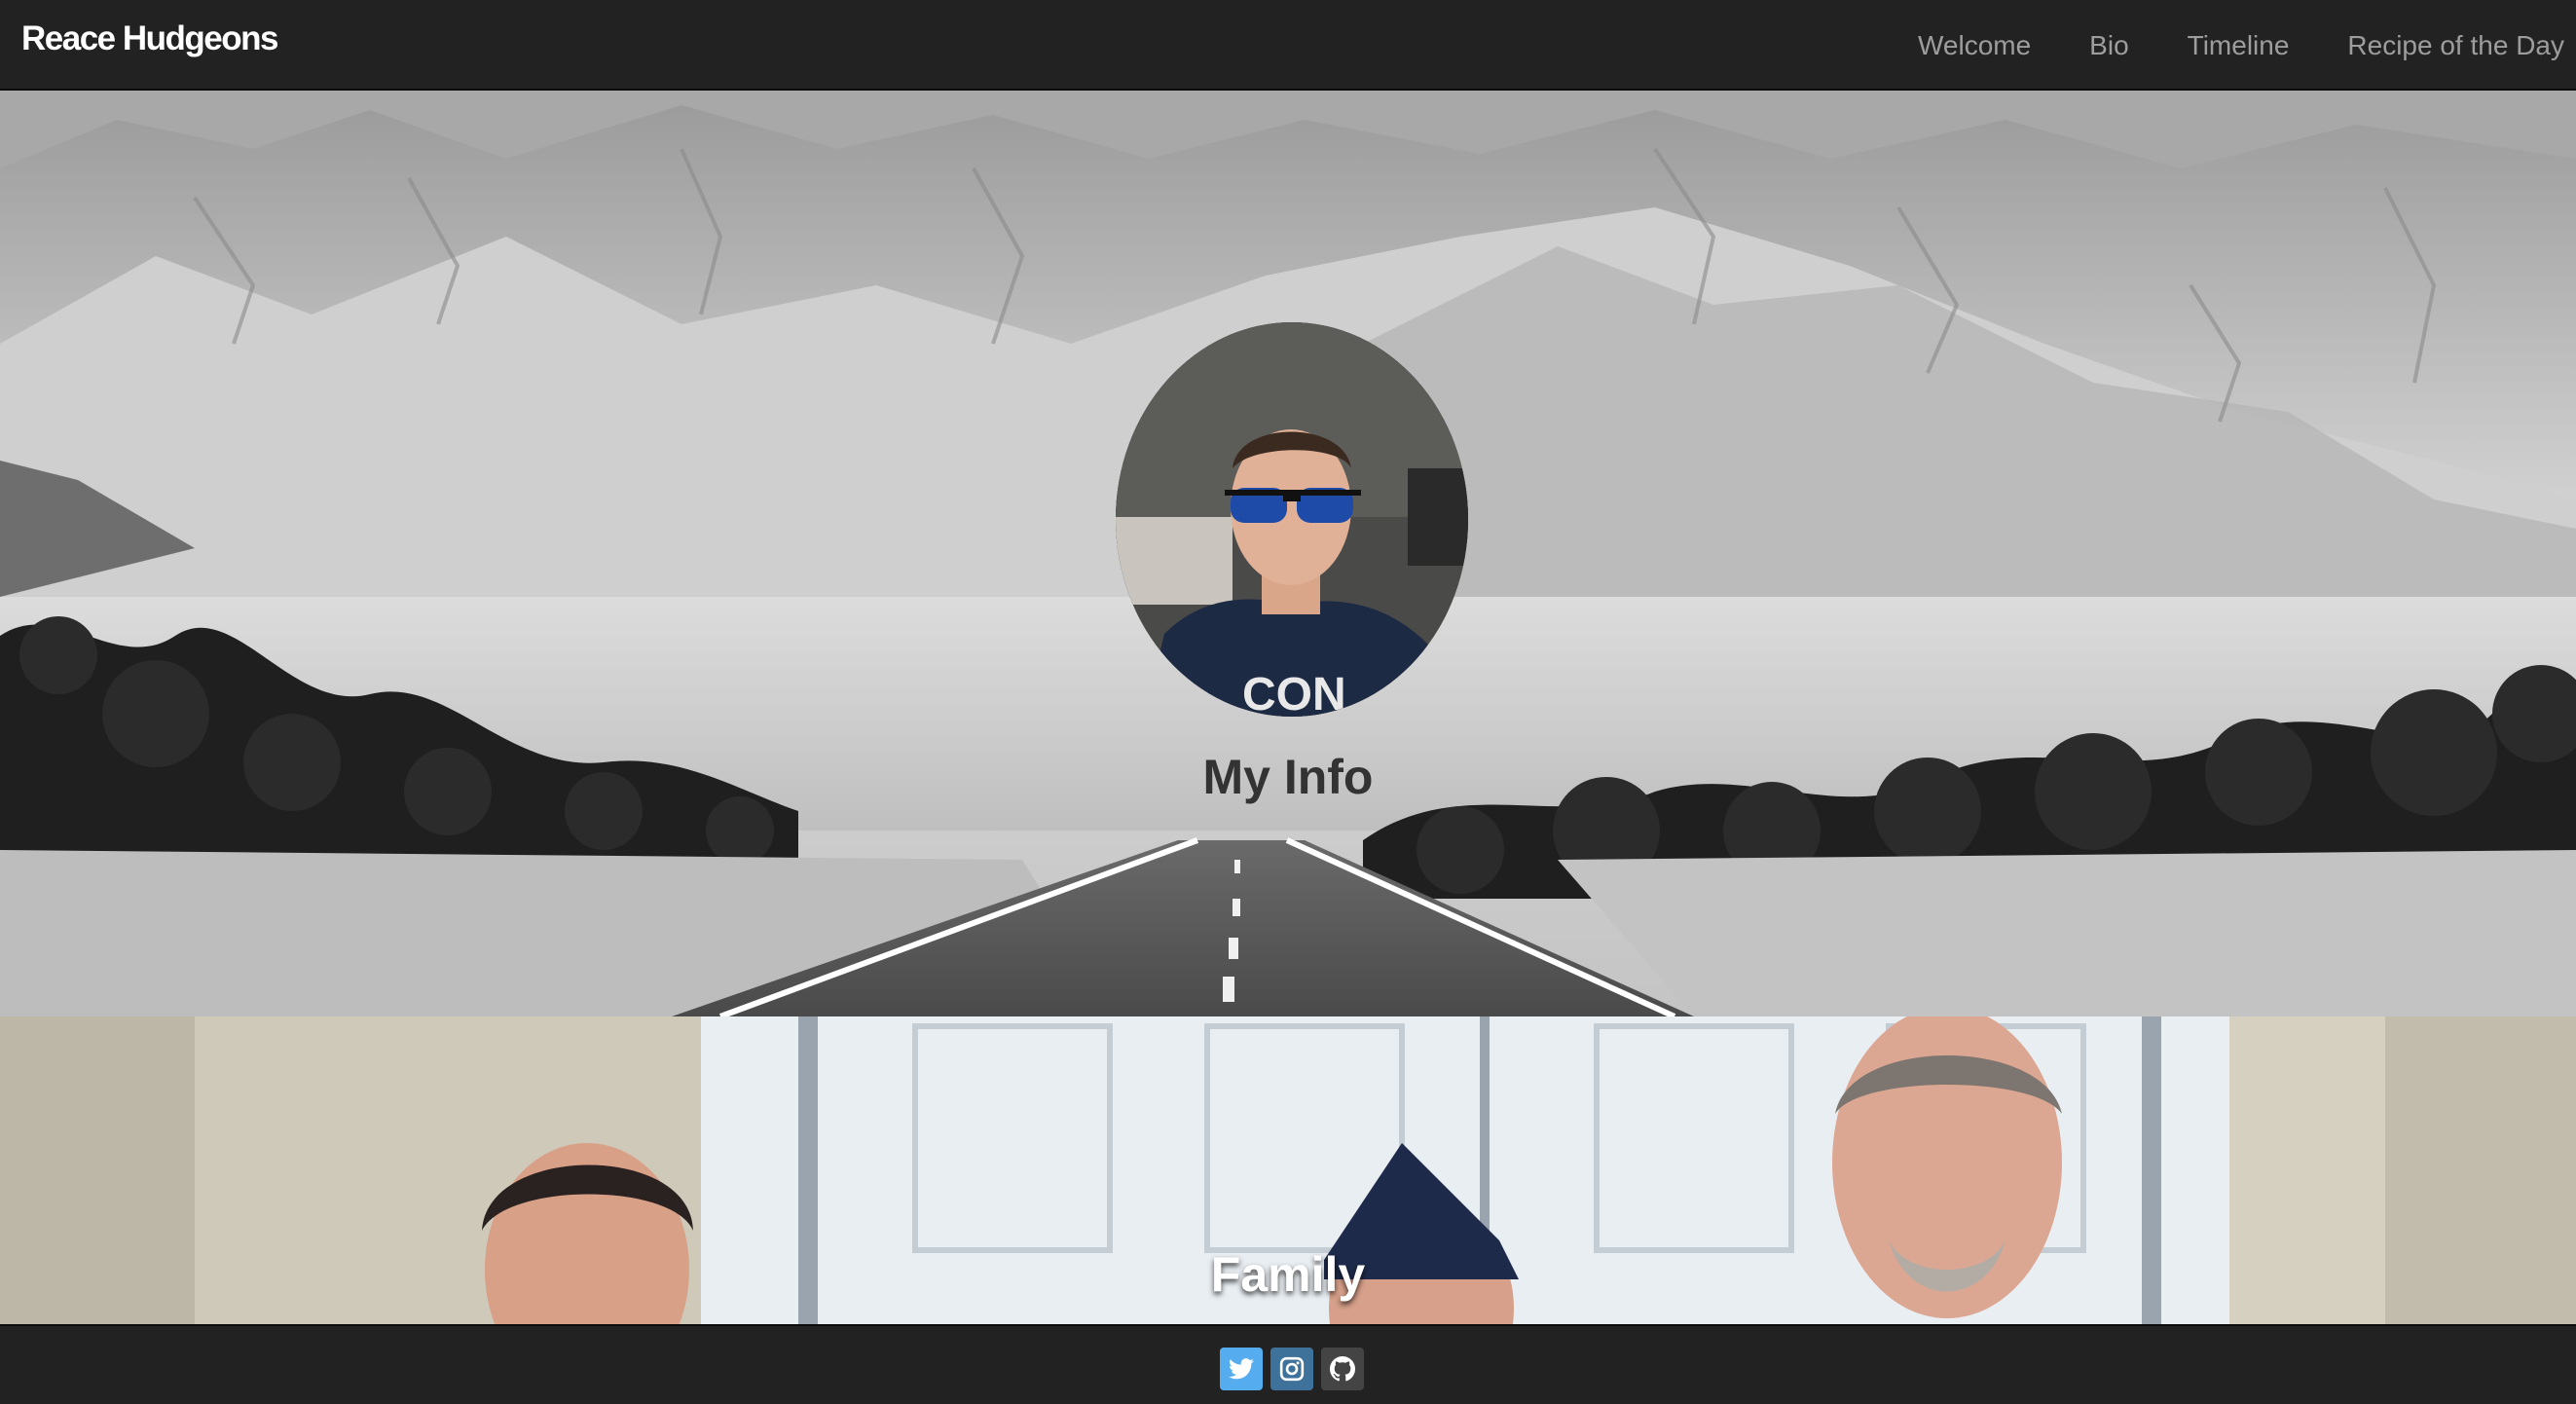  What do you see at coordinates (1288, 777) in the screenshot?
I see `my-info-title: My Info` at bounding box center [1288, 777].